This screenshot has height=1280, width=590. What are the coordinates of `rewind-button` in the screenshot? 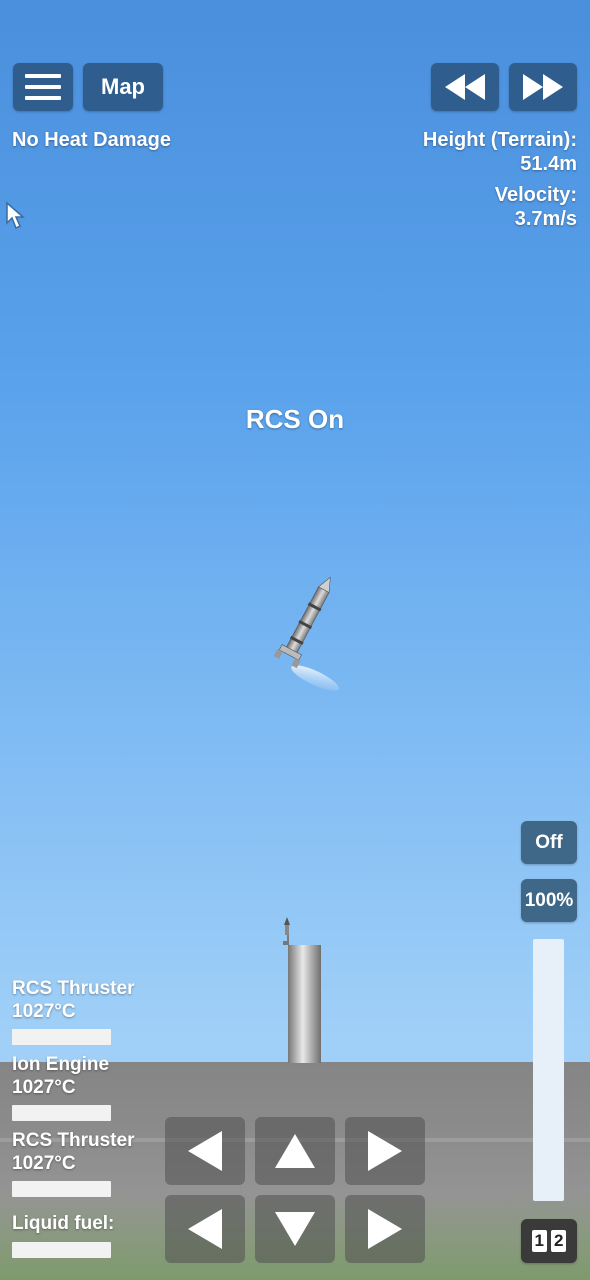 It's located at (465, 87).